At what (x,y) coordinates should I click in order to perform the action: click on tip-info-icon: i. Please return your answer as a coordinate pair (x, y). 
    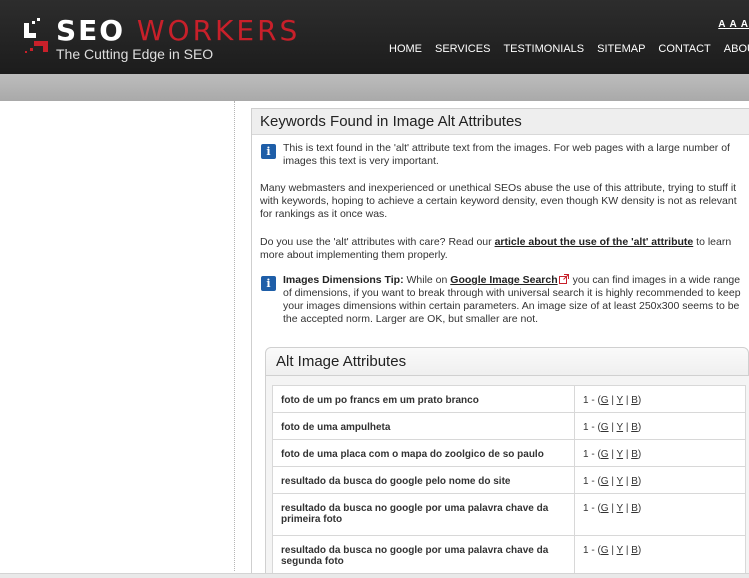
    Looking at the image, I should click on (268, 283).